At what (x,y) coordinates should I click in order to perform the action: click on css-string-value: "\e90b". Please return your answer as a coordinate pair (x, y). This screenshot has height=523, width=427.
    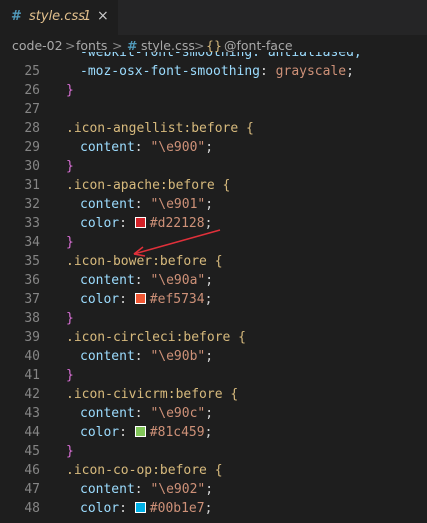
    Looking at the image, I should click on (178, 356).